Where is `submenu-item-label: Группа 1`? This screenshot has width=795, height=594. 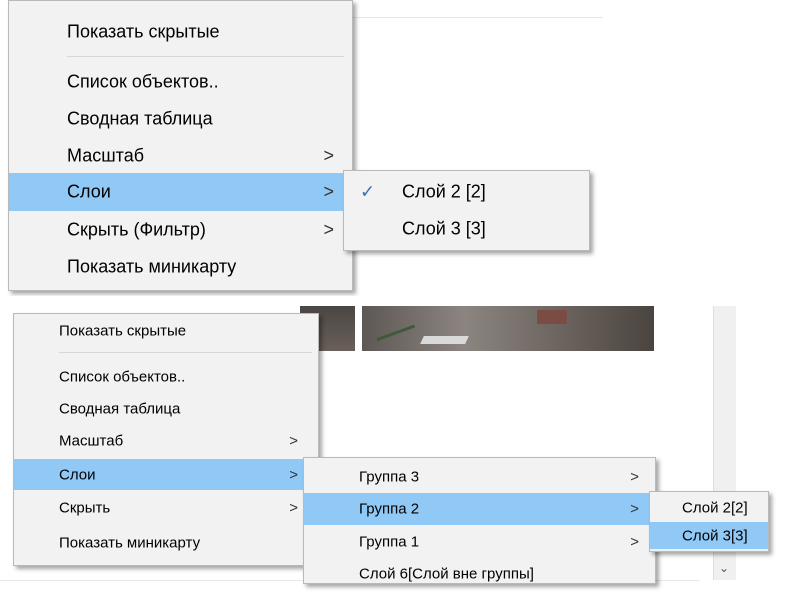
submenu-item-label: Группа 1 is located at coordinates (389, 542).